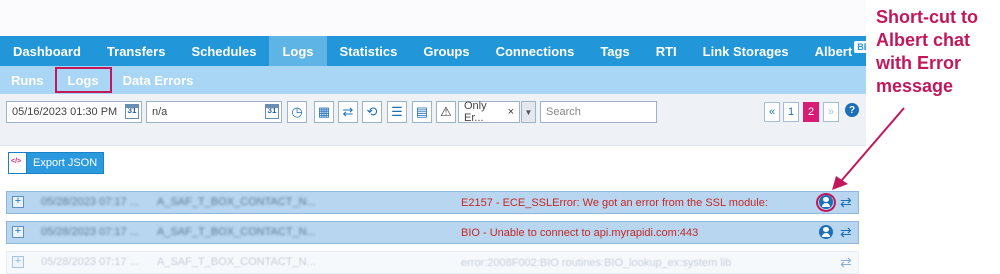 Image resolution: width=1000 pixels, height=274 pixels. What do you see at coordinates (868, 148) in the screenshot?
I see `annotation-arrow` at bounding box center [868, 148].